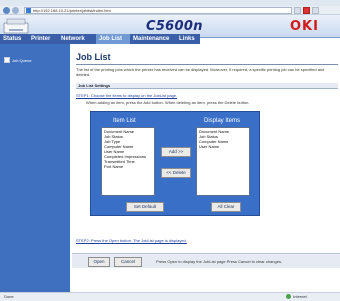 Image resolution: width=340 pixels, height=301 pixels. I want to click on sidebar-item-label: Job Queue, so click(22, 60).